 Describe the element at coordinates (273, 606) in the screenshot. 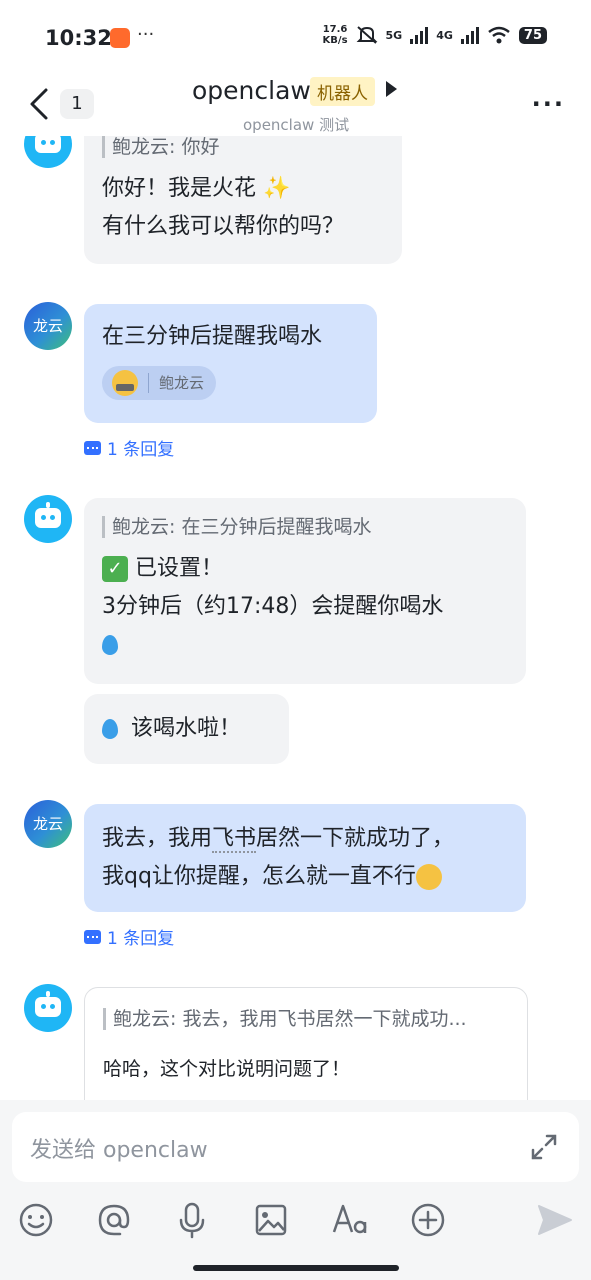

I see `message-text: 3分钟后（约17:48）会提醒你喝水` at that location.